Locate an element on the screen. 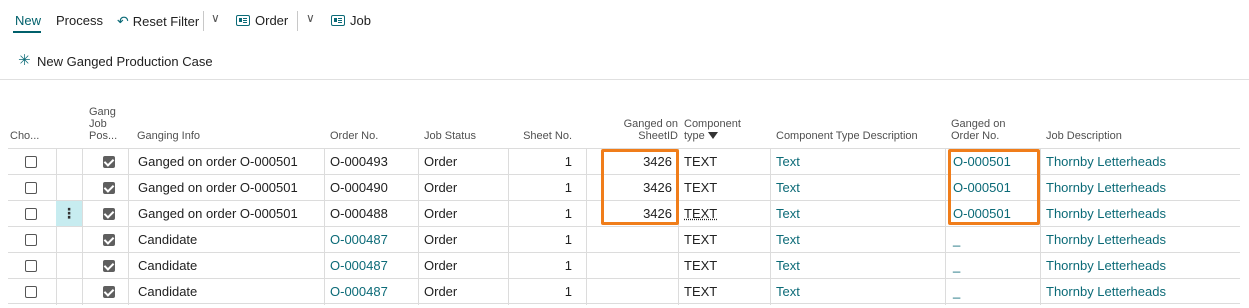  col-ganged-order-line1: Ganged on is located at coordinates (978, 124).